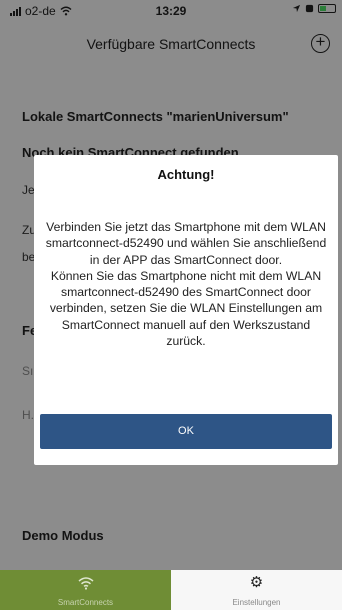  I want to click on tab-bar: SmartConnects ⚙ Einstellungen, so click(171, 590).